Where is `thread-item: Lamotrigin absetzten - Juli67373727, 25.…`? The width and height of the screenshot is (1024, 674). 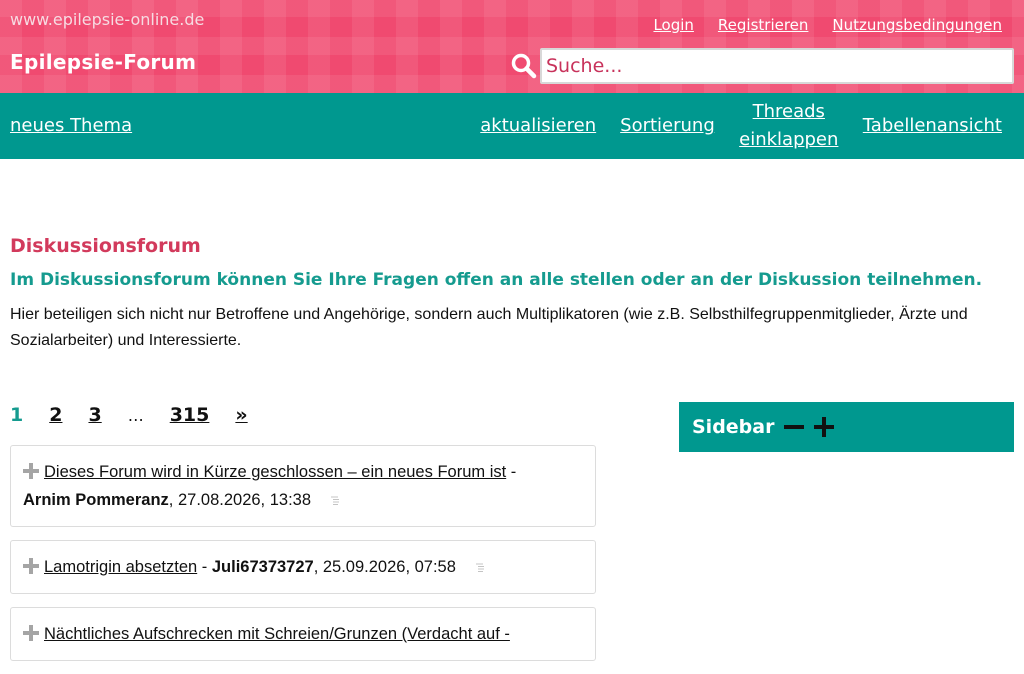
thread-item: Lamotrigin absetzten - Juli67373727, 25.… is located at coordinates (303, 567).